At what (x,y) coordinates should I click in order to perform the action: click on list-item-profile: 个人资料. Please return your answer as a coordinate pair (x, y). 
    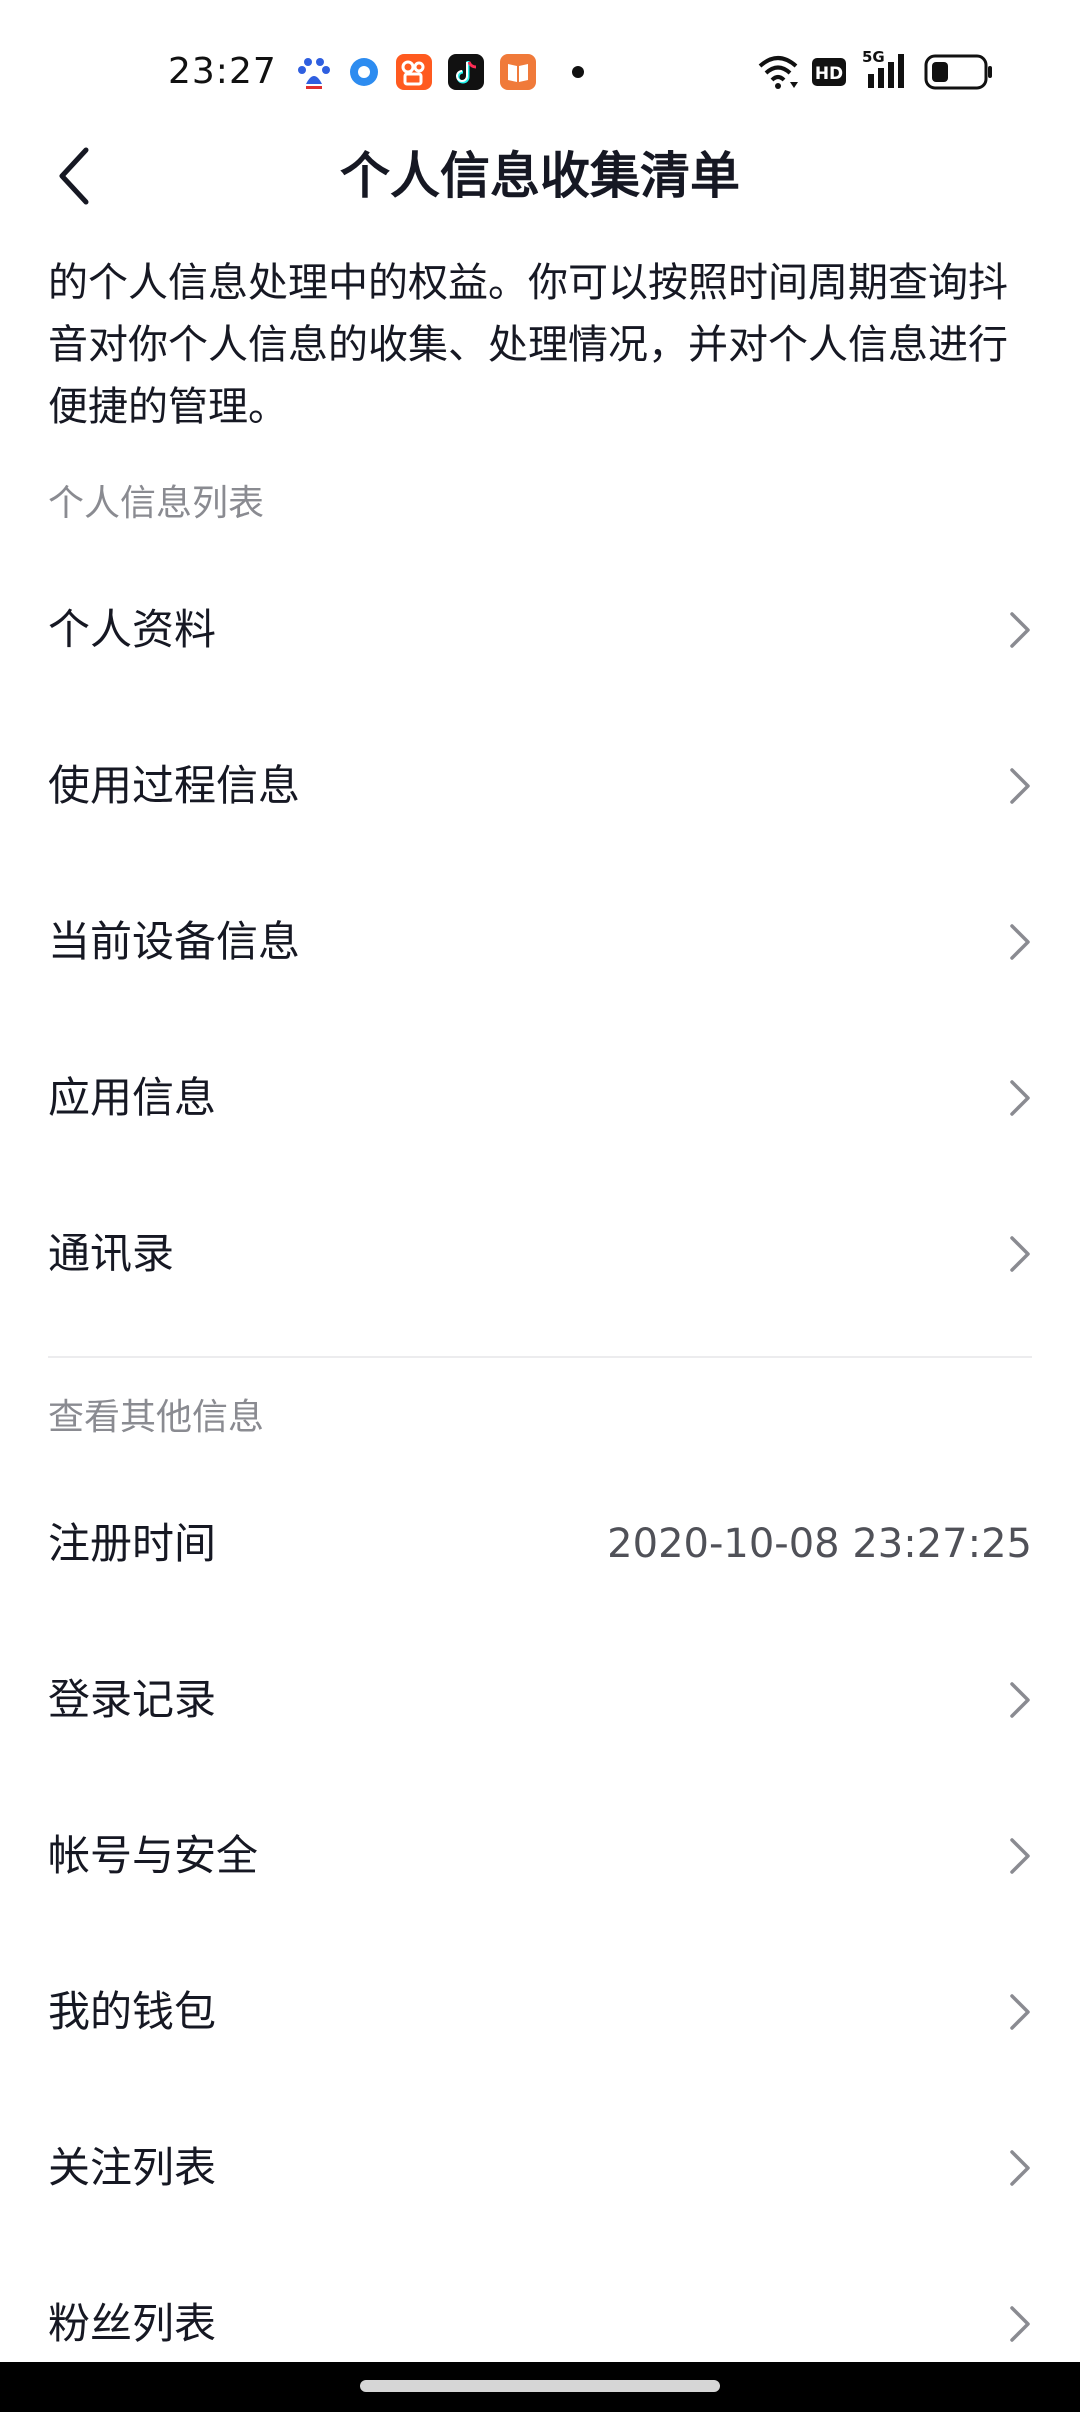
    Looking at the image, I should click on (540, 630).